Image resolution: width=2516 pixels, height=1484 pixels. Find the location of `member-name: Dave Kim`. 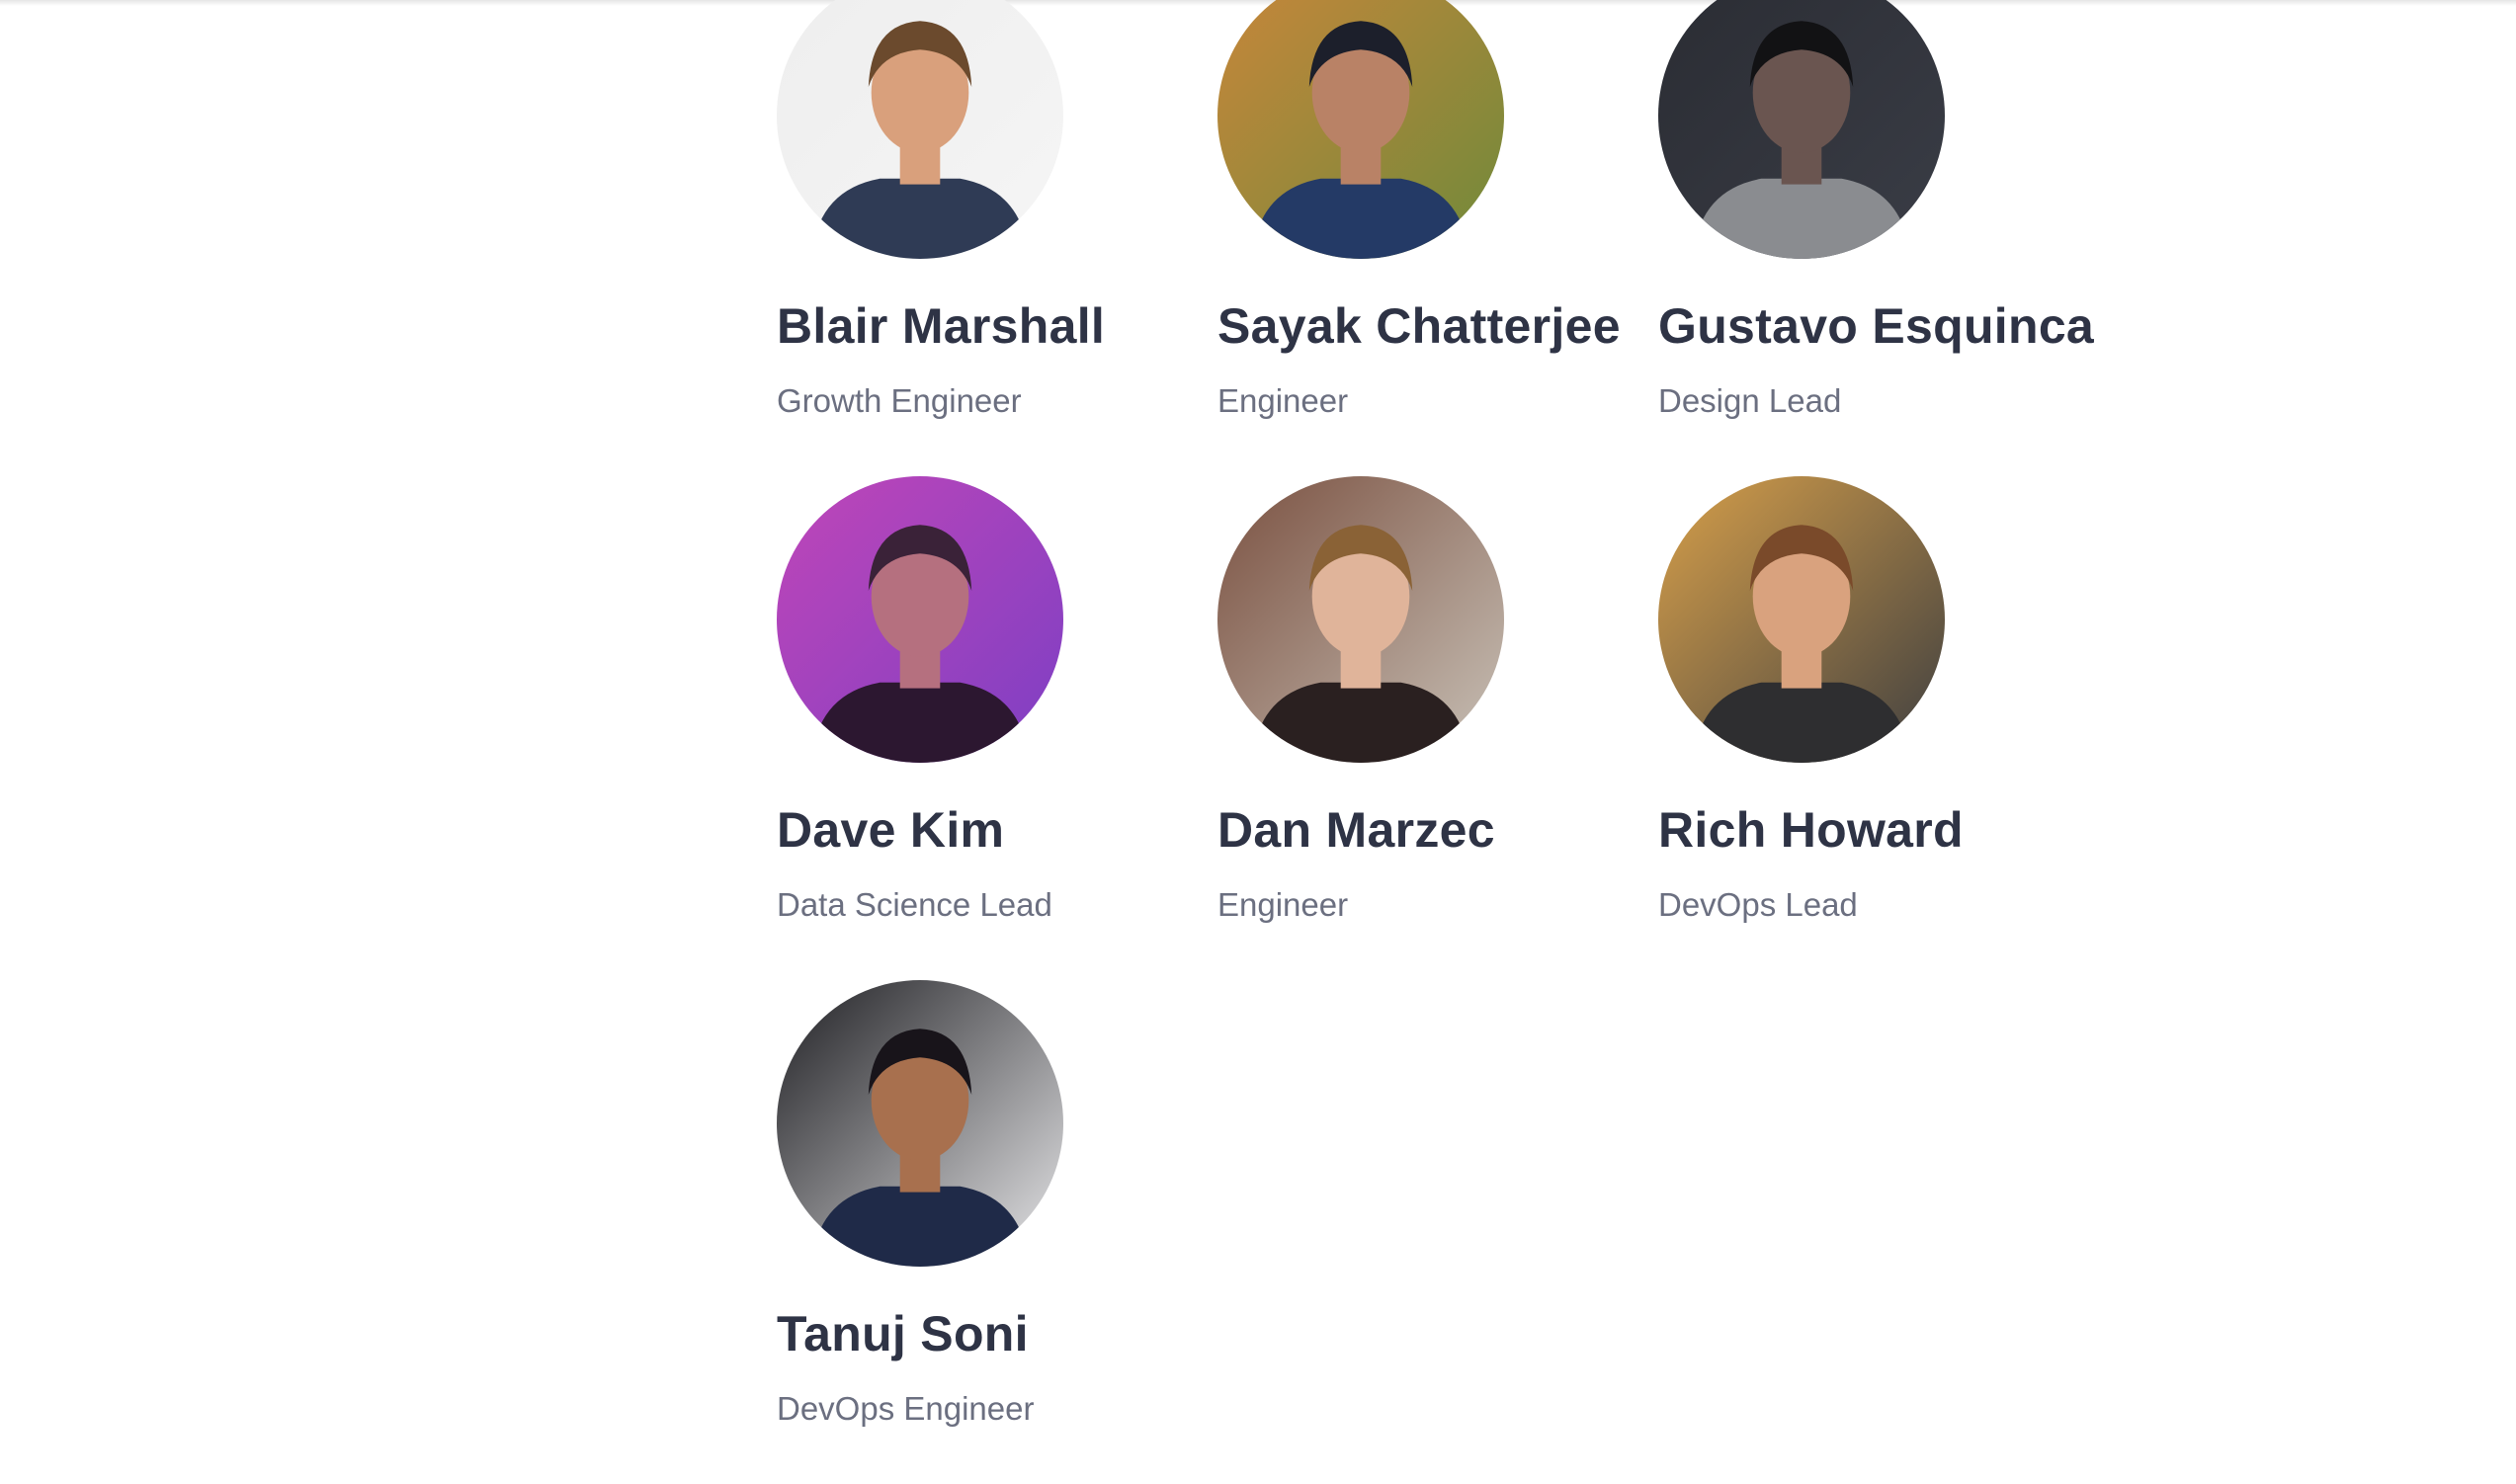

member-name: Dave Kim is located at coordinates (891, 830).